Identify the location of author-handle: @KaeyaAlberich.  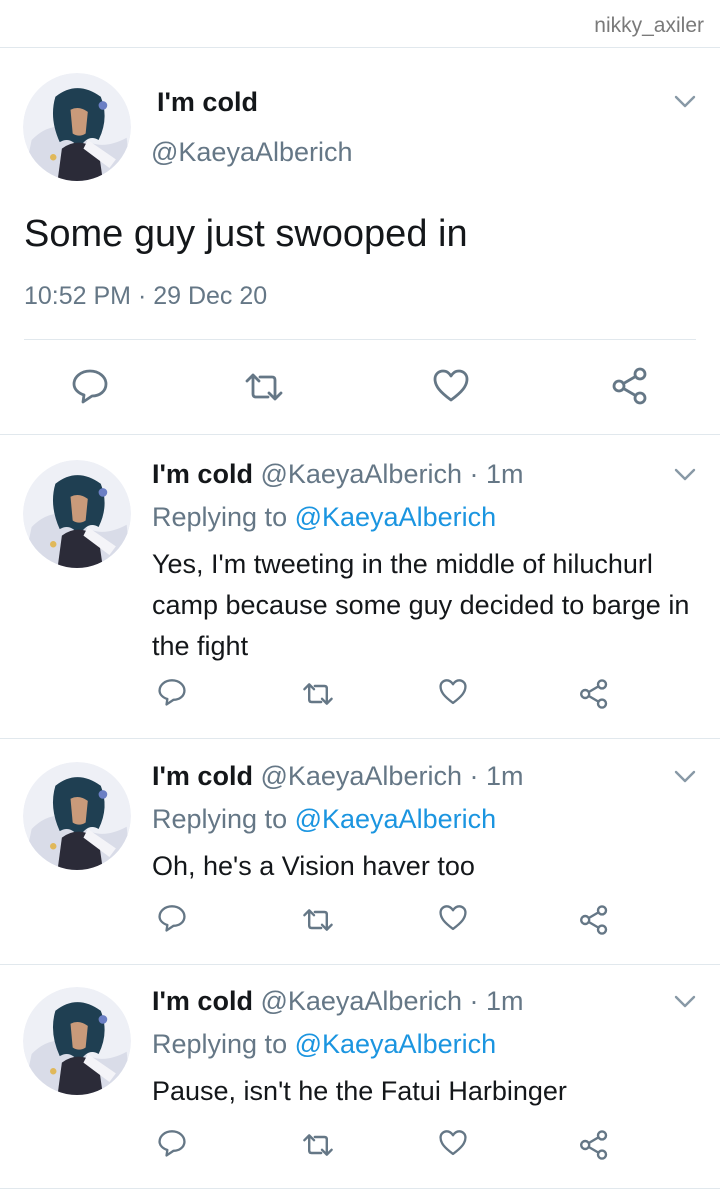
(252, 152).